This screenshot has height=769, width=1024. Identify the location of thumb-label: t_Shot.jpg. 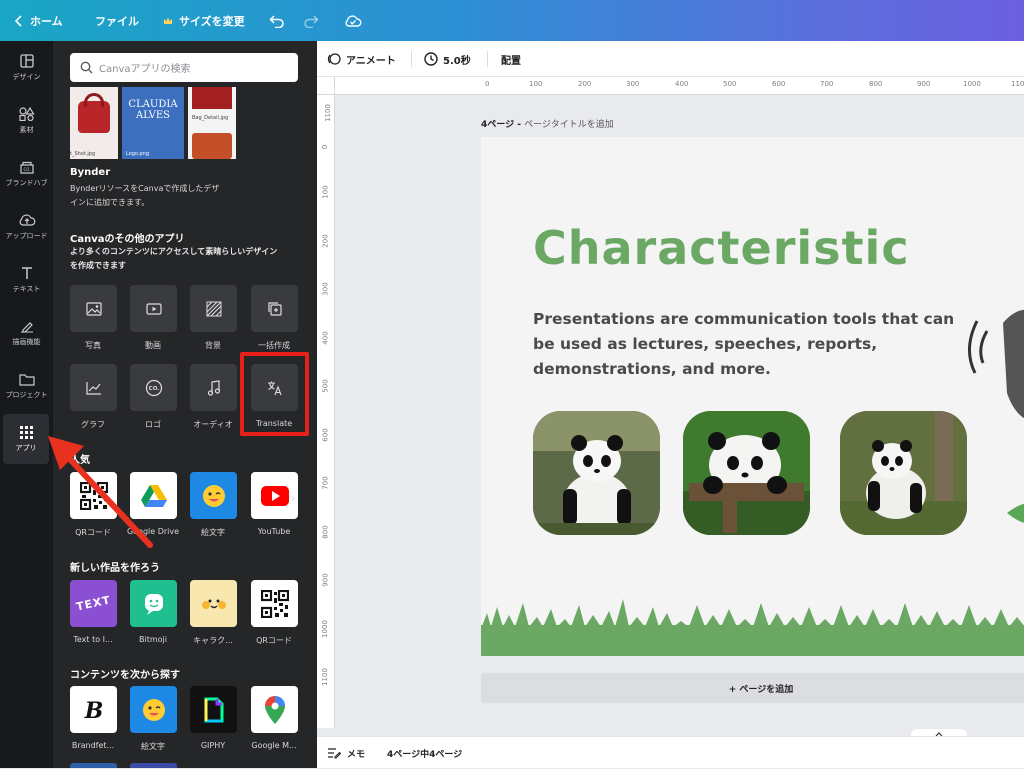
(83, 154).